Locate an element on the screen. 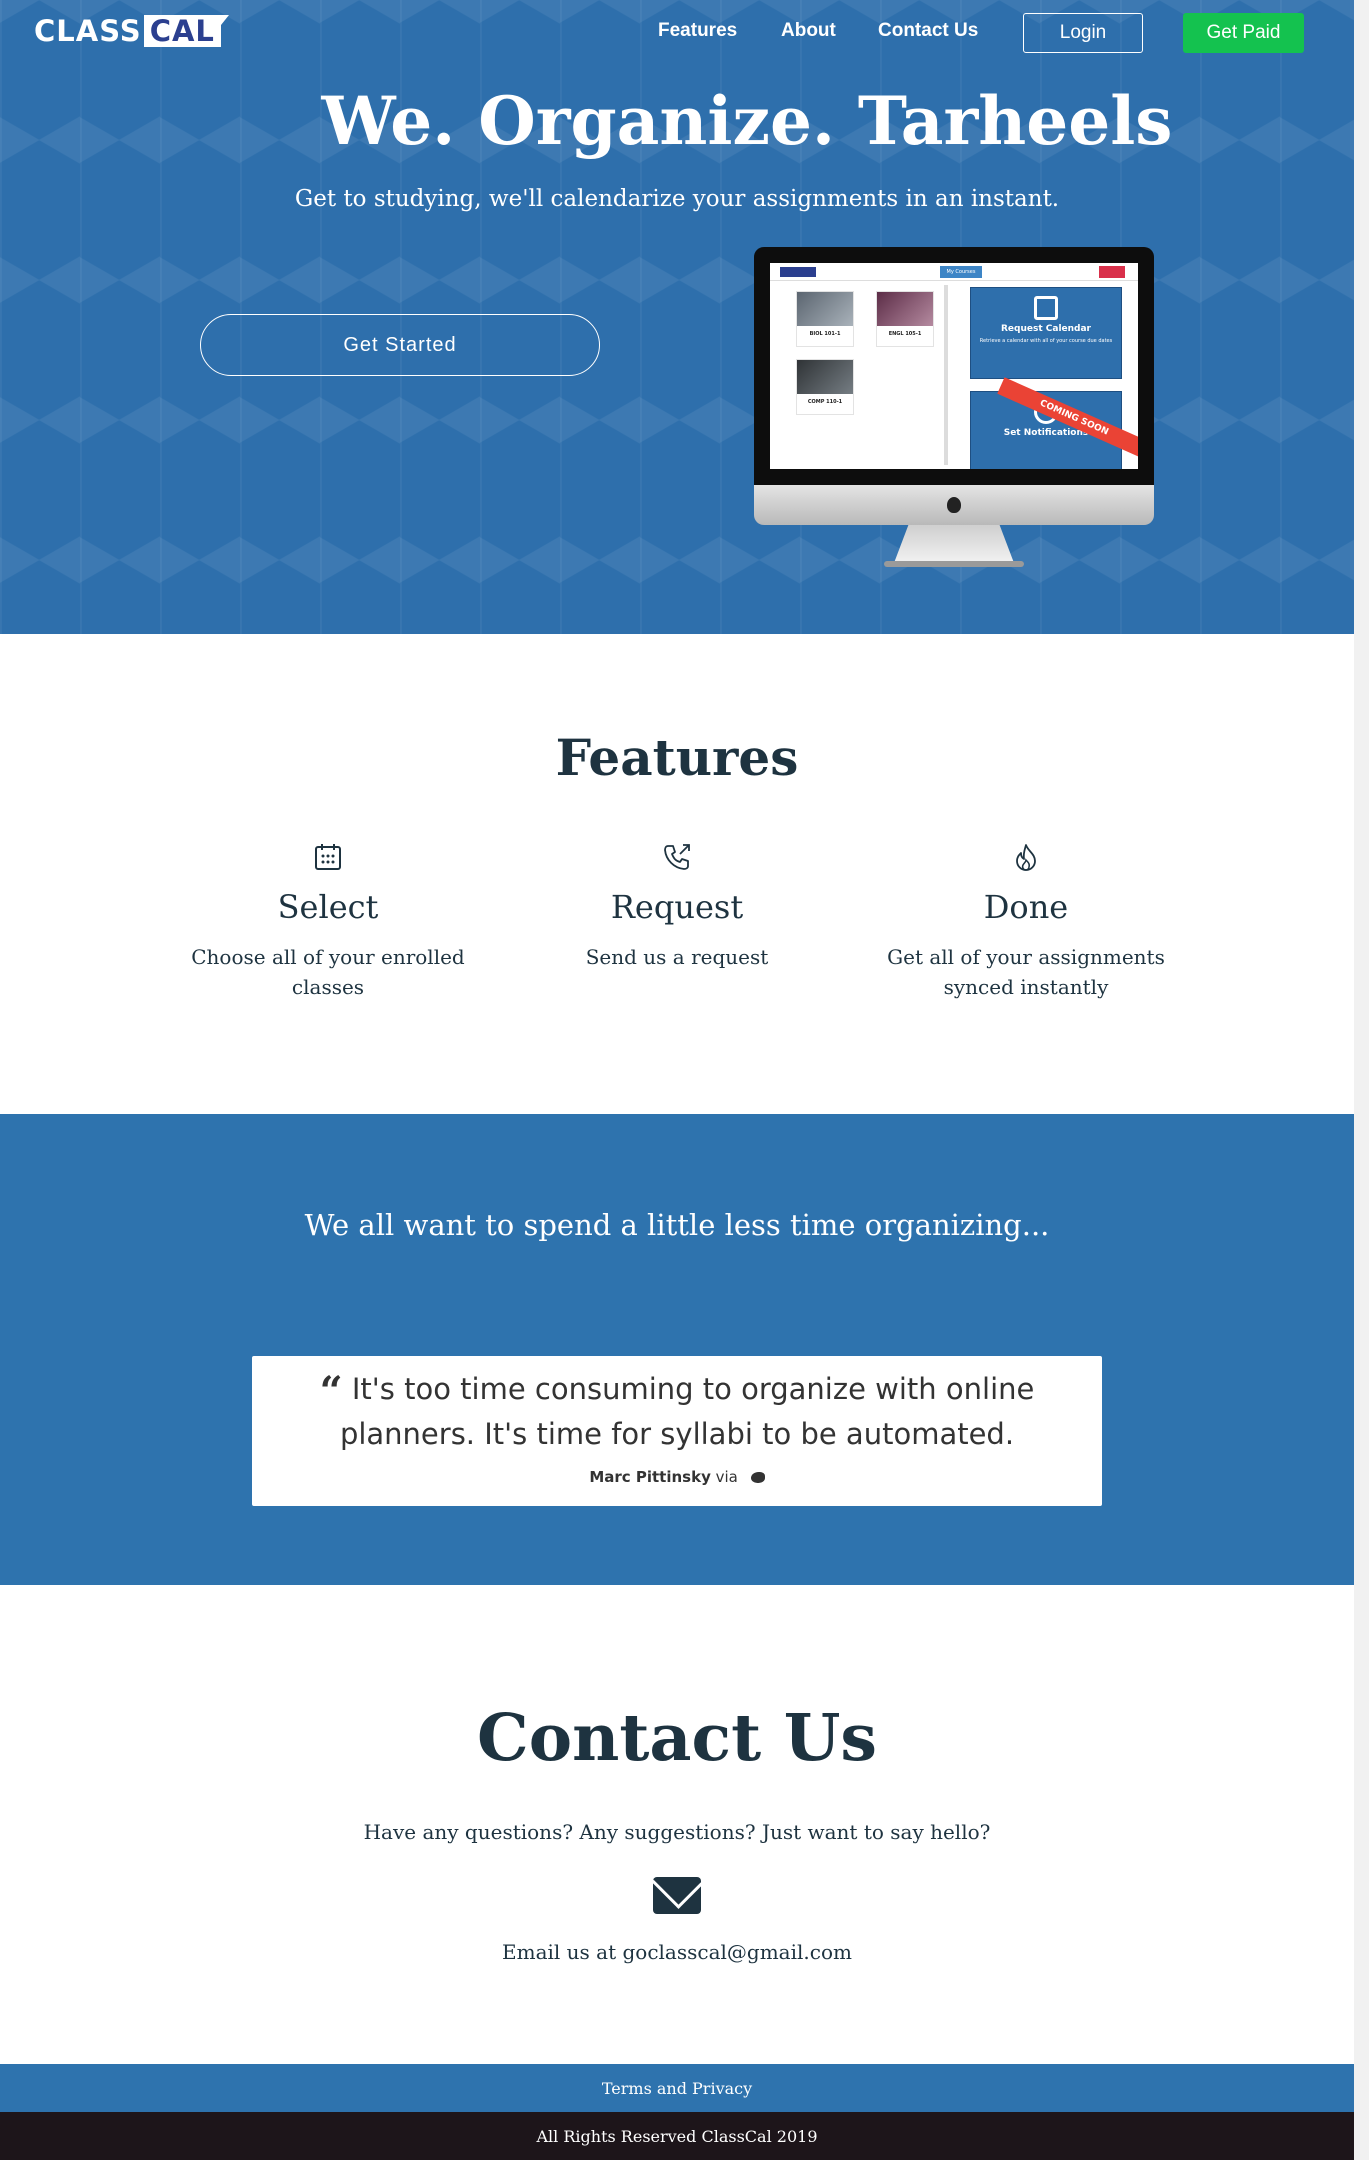 Image resolution: width=1369 pixels, height=2160 pixels. feature-name: Request is located at coordinates (677, 907).